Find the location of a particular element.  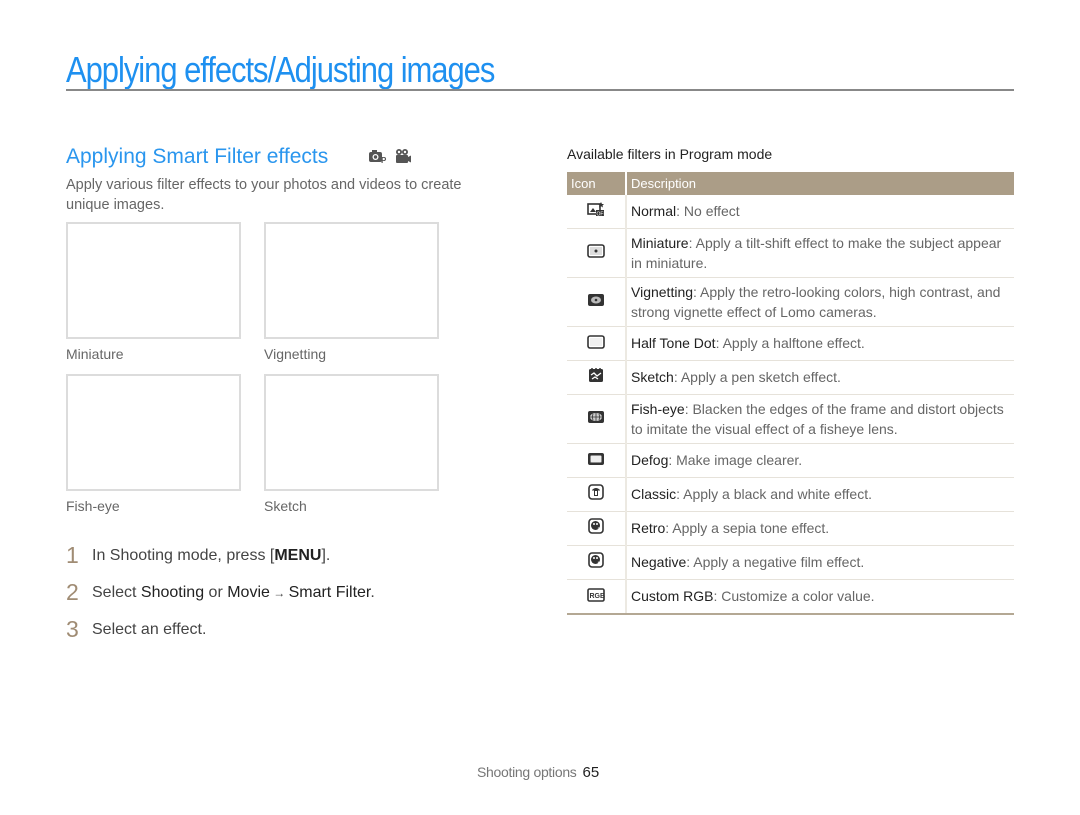

column-header-description: Description is located at coordinates (820, 183).